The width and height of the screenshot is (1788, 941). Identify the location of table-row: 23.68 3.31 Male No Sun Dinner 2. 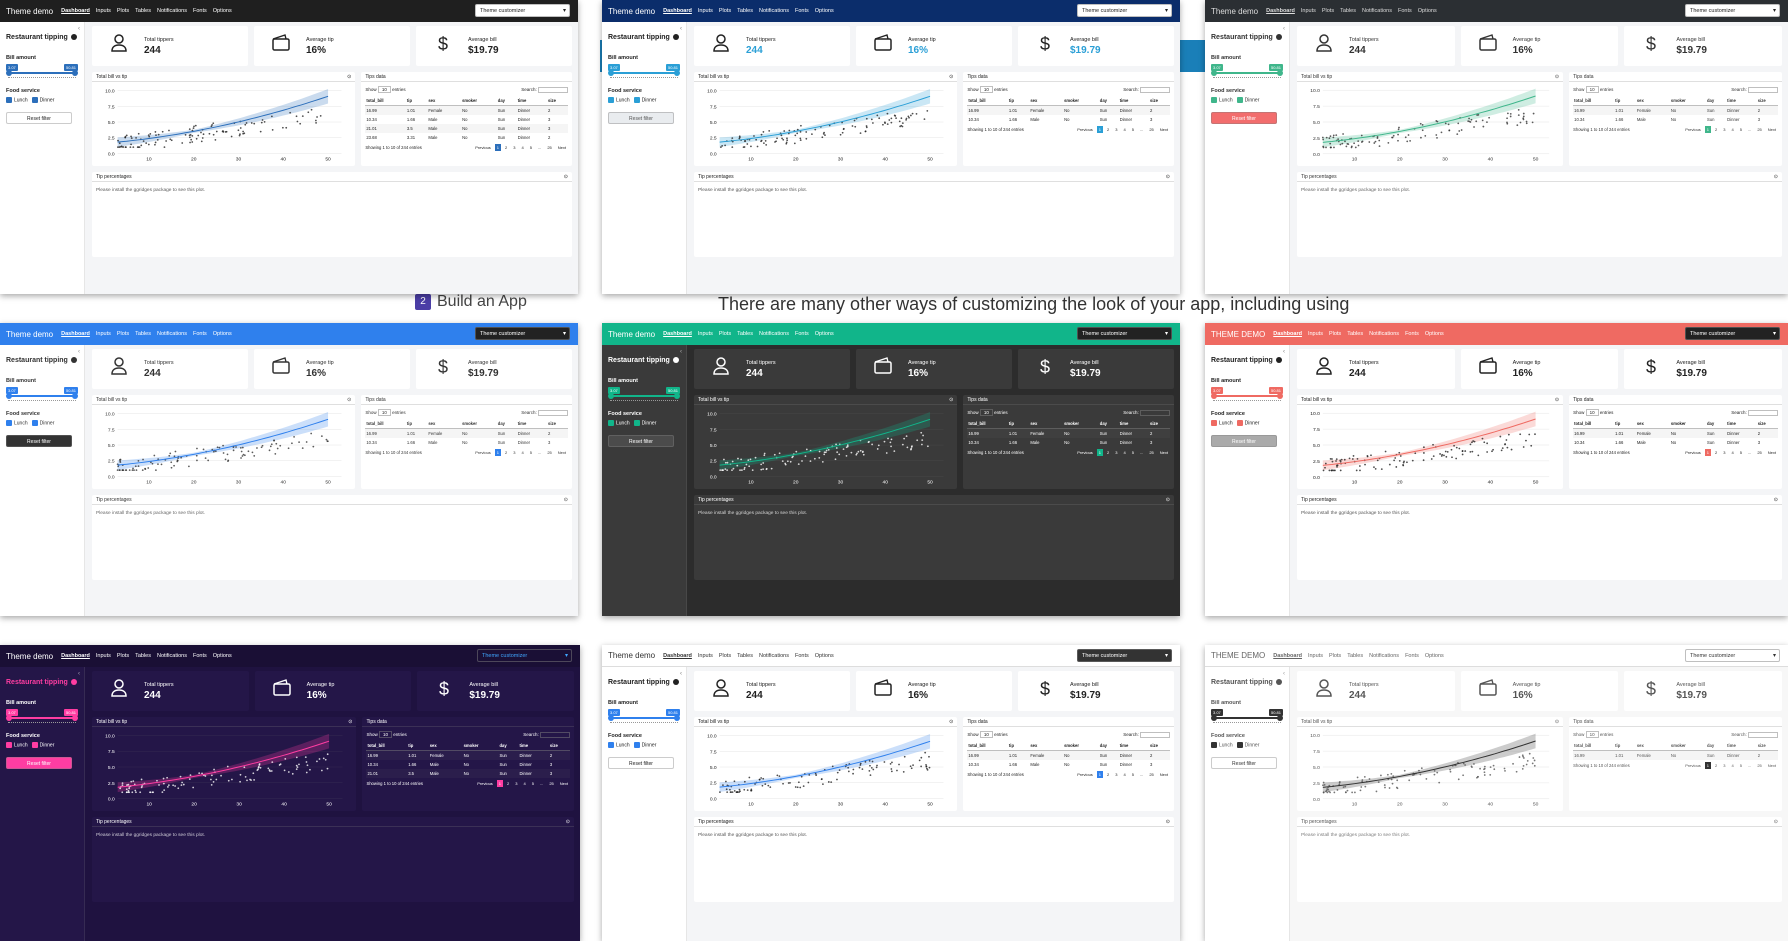
(466, 137).